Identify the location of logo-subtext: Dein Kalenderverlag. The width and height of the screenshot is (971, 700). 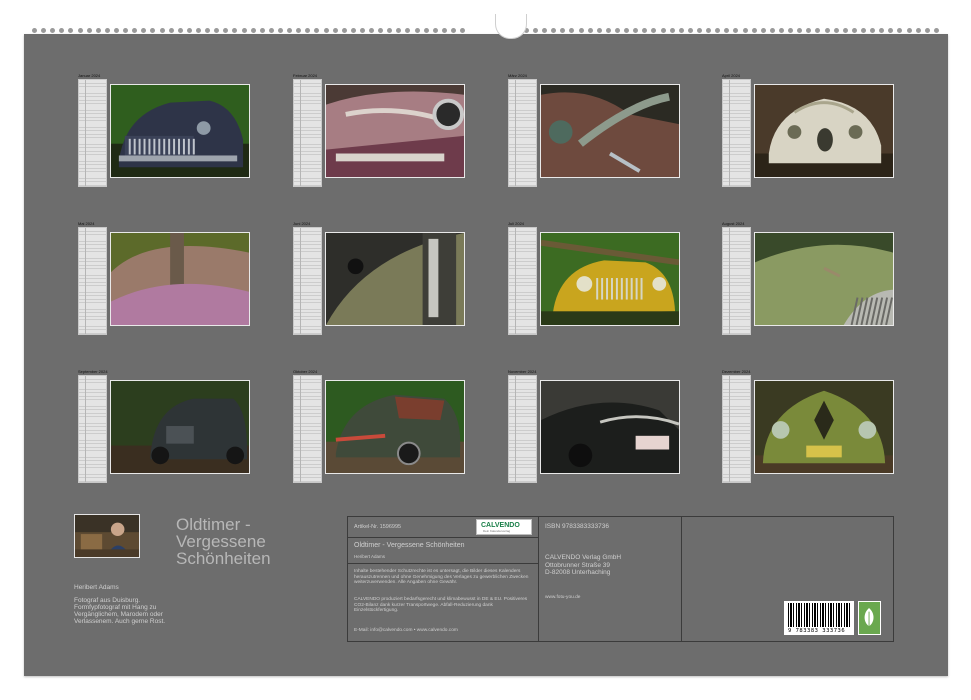
(497, 531).